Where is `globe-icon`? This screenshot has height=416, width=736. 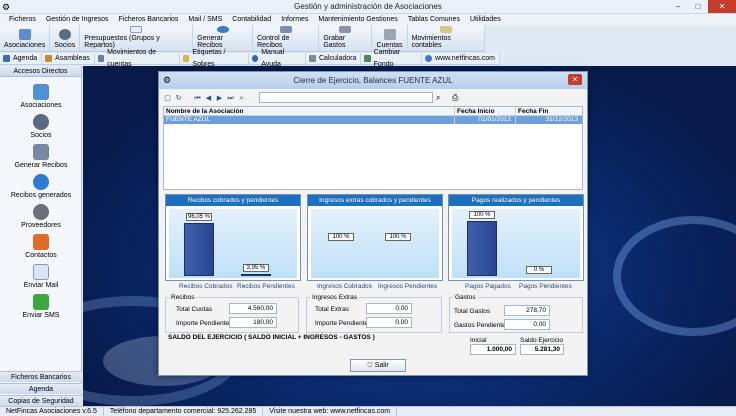
globe-icon is located at coordinates (429, 58).